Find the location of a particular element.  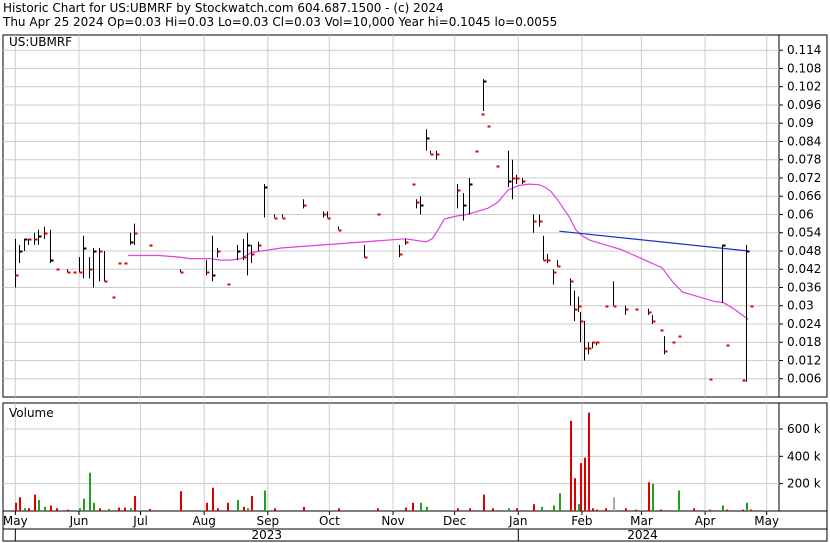

x-axis-tick-label: Aug is located at coordinates (203, 521).